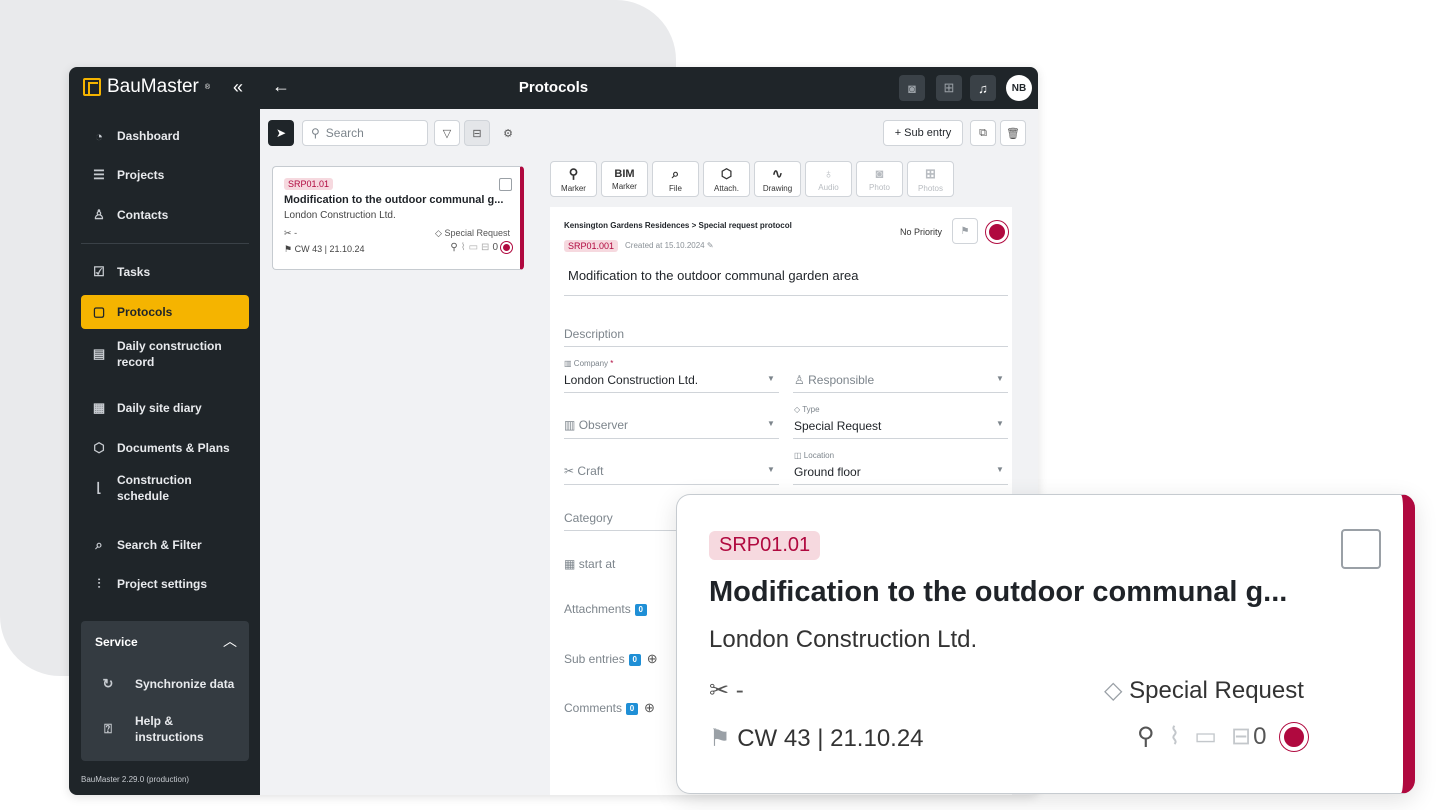 The width and height of the screenshot is (1440, 810). I want to click on sidebar-item-daily-construction-record: ▤ Daily construction record, so click(165, 354).